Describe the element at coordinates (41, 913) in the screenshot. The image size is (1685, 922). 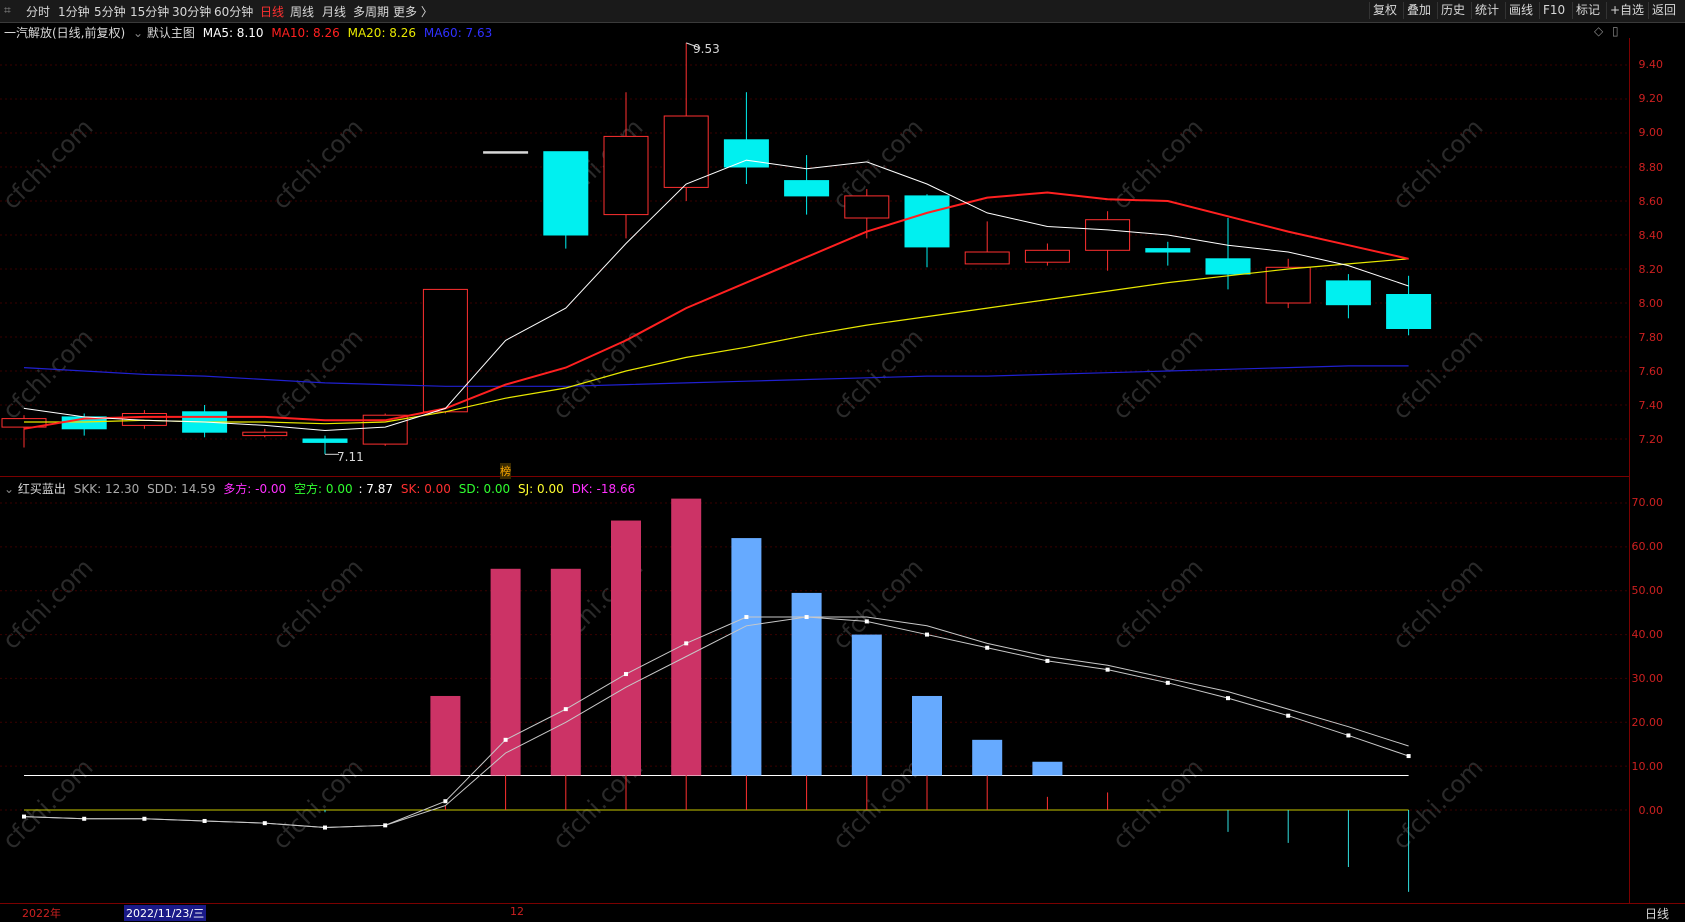
I see `year-label: 2022年` at that location.